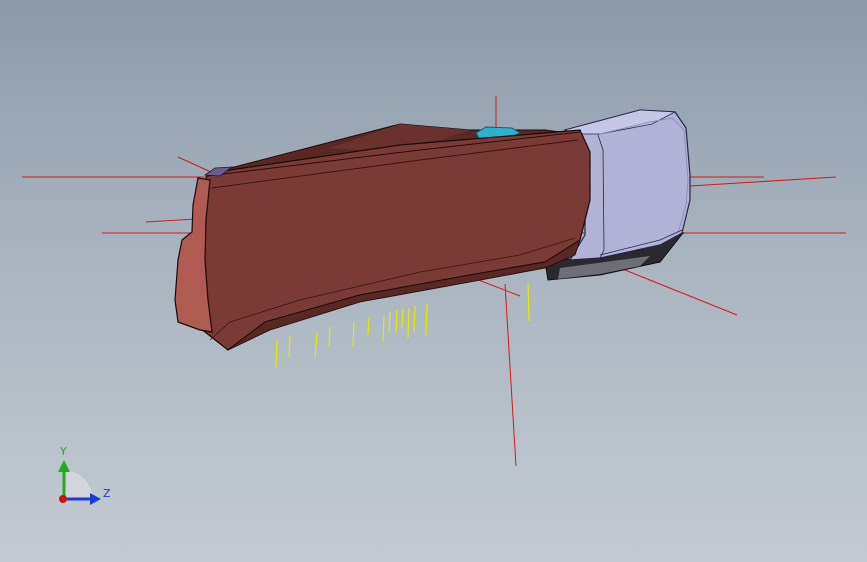 This screenshot has width=867, height=562. I want to click on coordinate-triad: Y Z, so click(84, 475).